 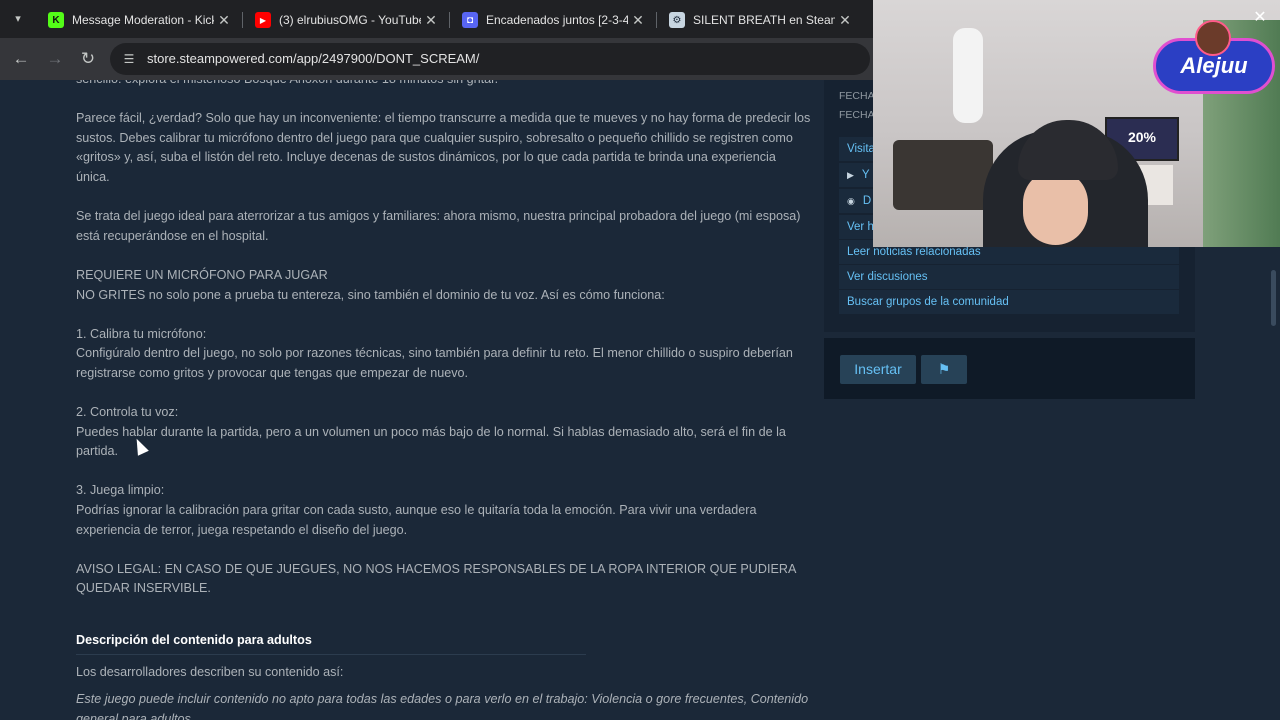 What do you see at coordinates (857, 96) in the screenshot?
I see `release-date-label: FECHA` at bounding box center [857, 96].